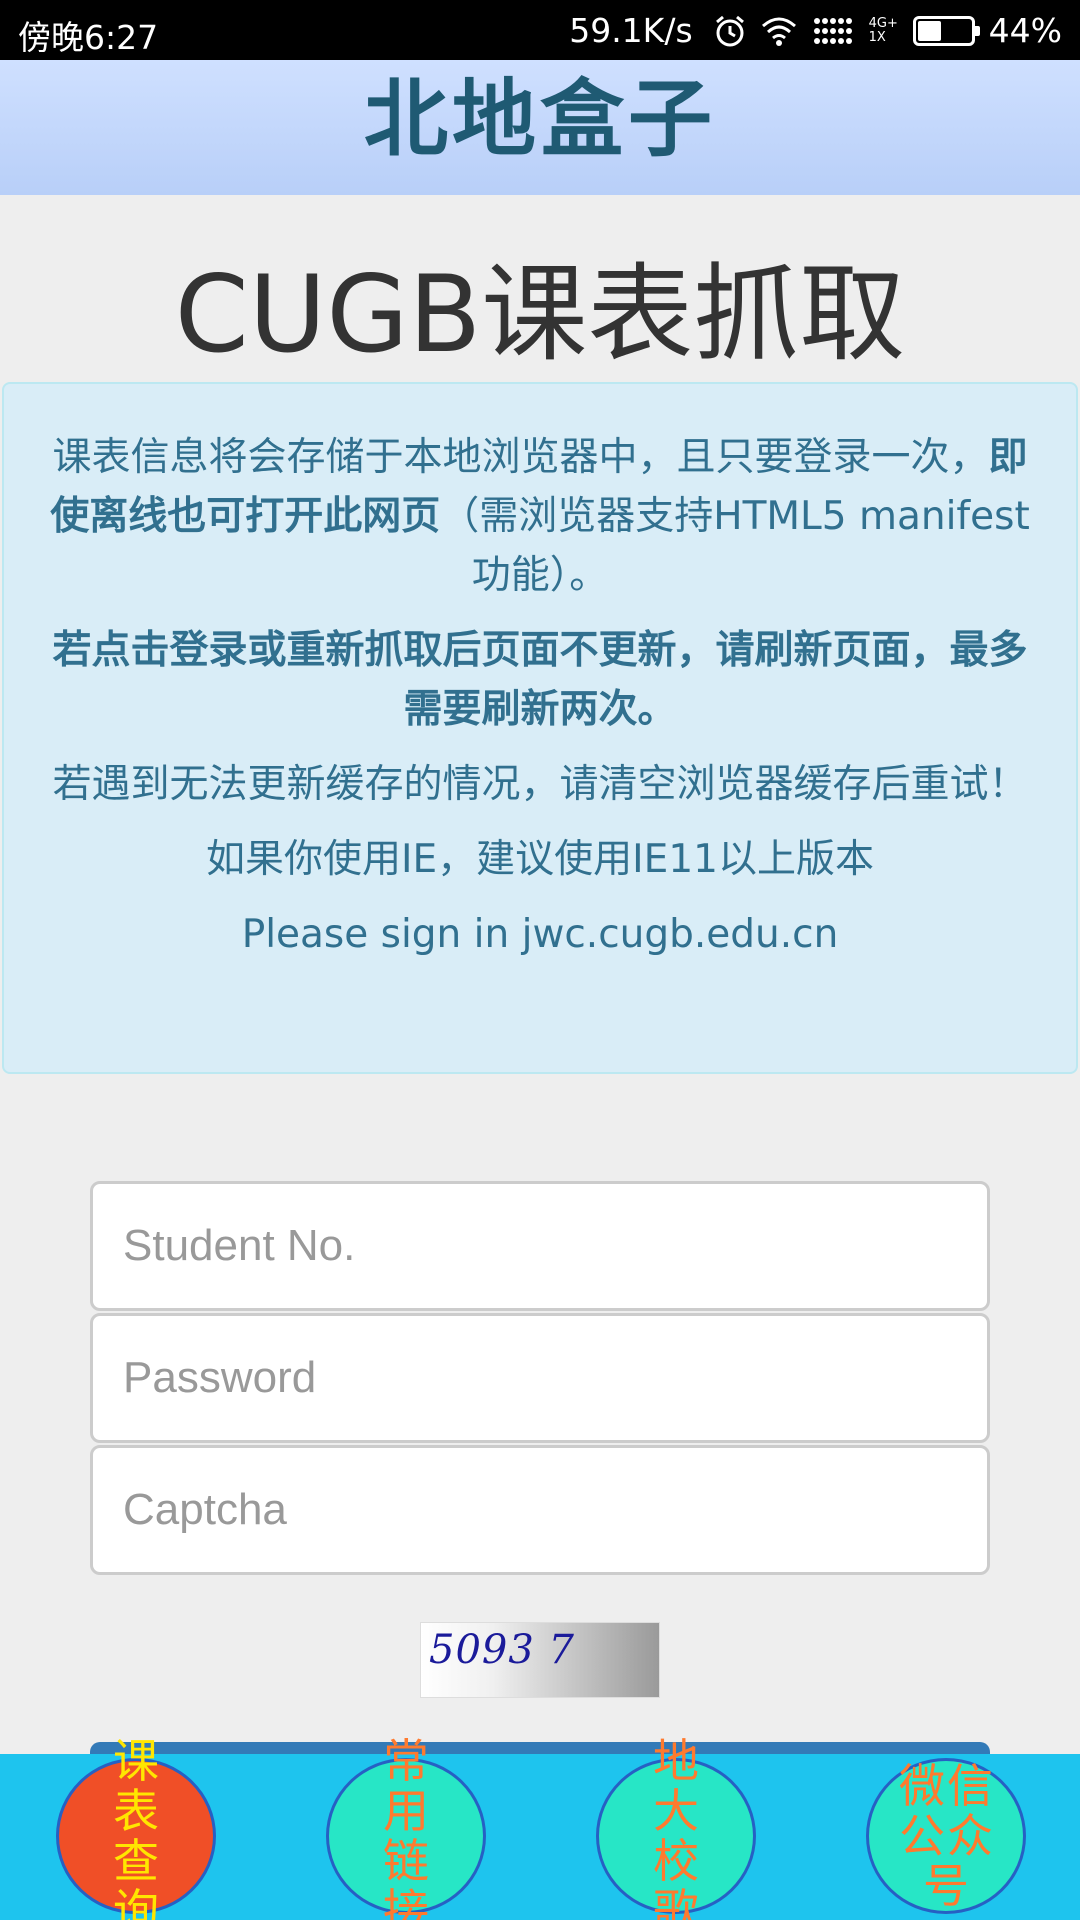 The width and height of the screenshot is (1080, 1920). I want to click on nav-wechat-account-label: 微信公众号, so click(947, 1836).